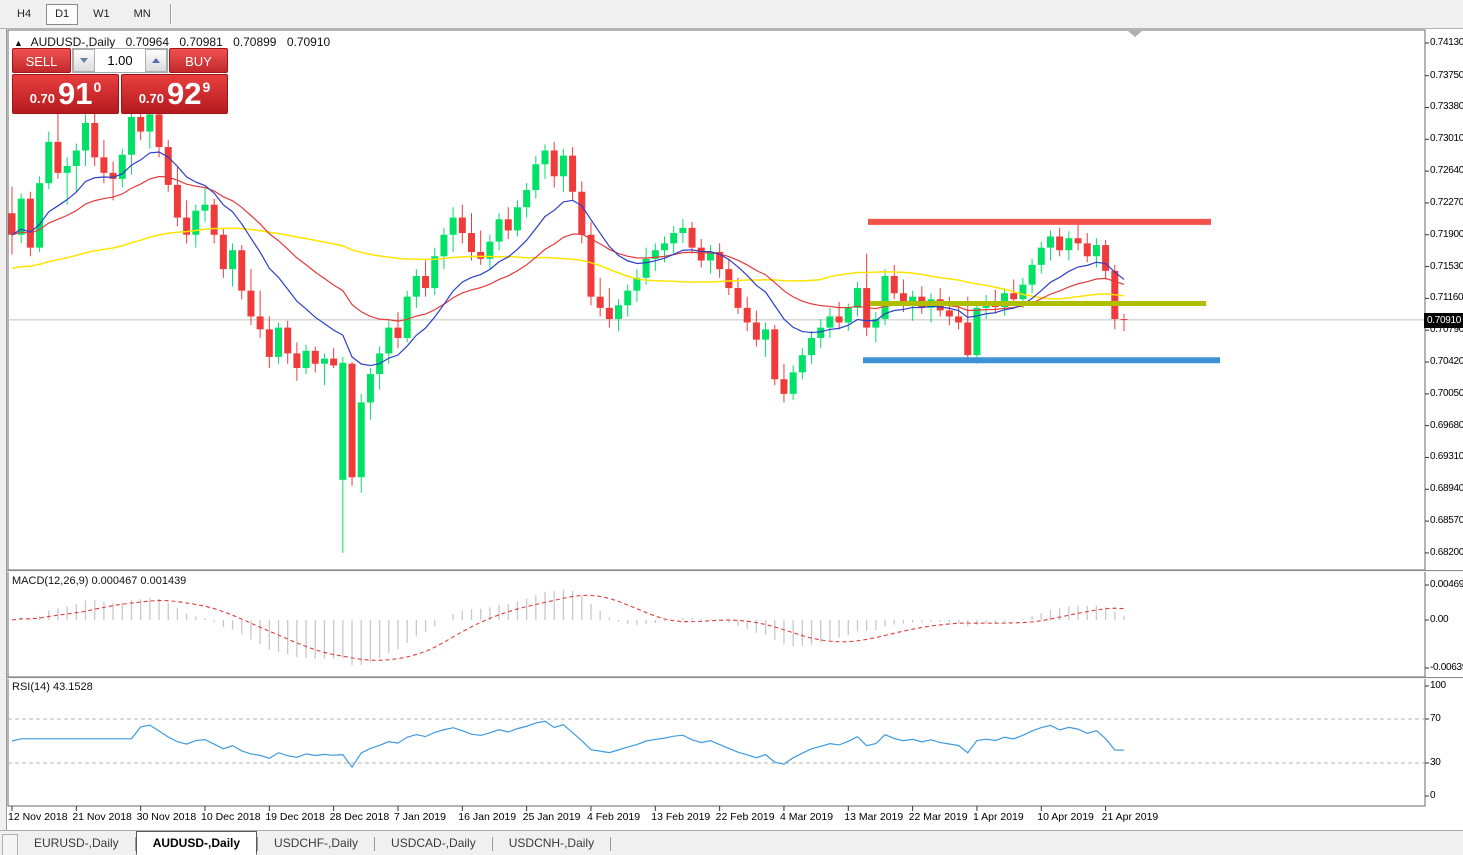 This screenshot has width=1463, height=855. I want to click on sell-price-panel: 0.70 91 0, so click(65, 94).